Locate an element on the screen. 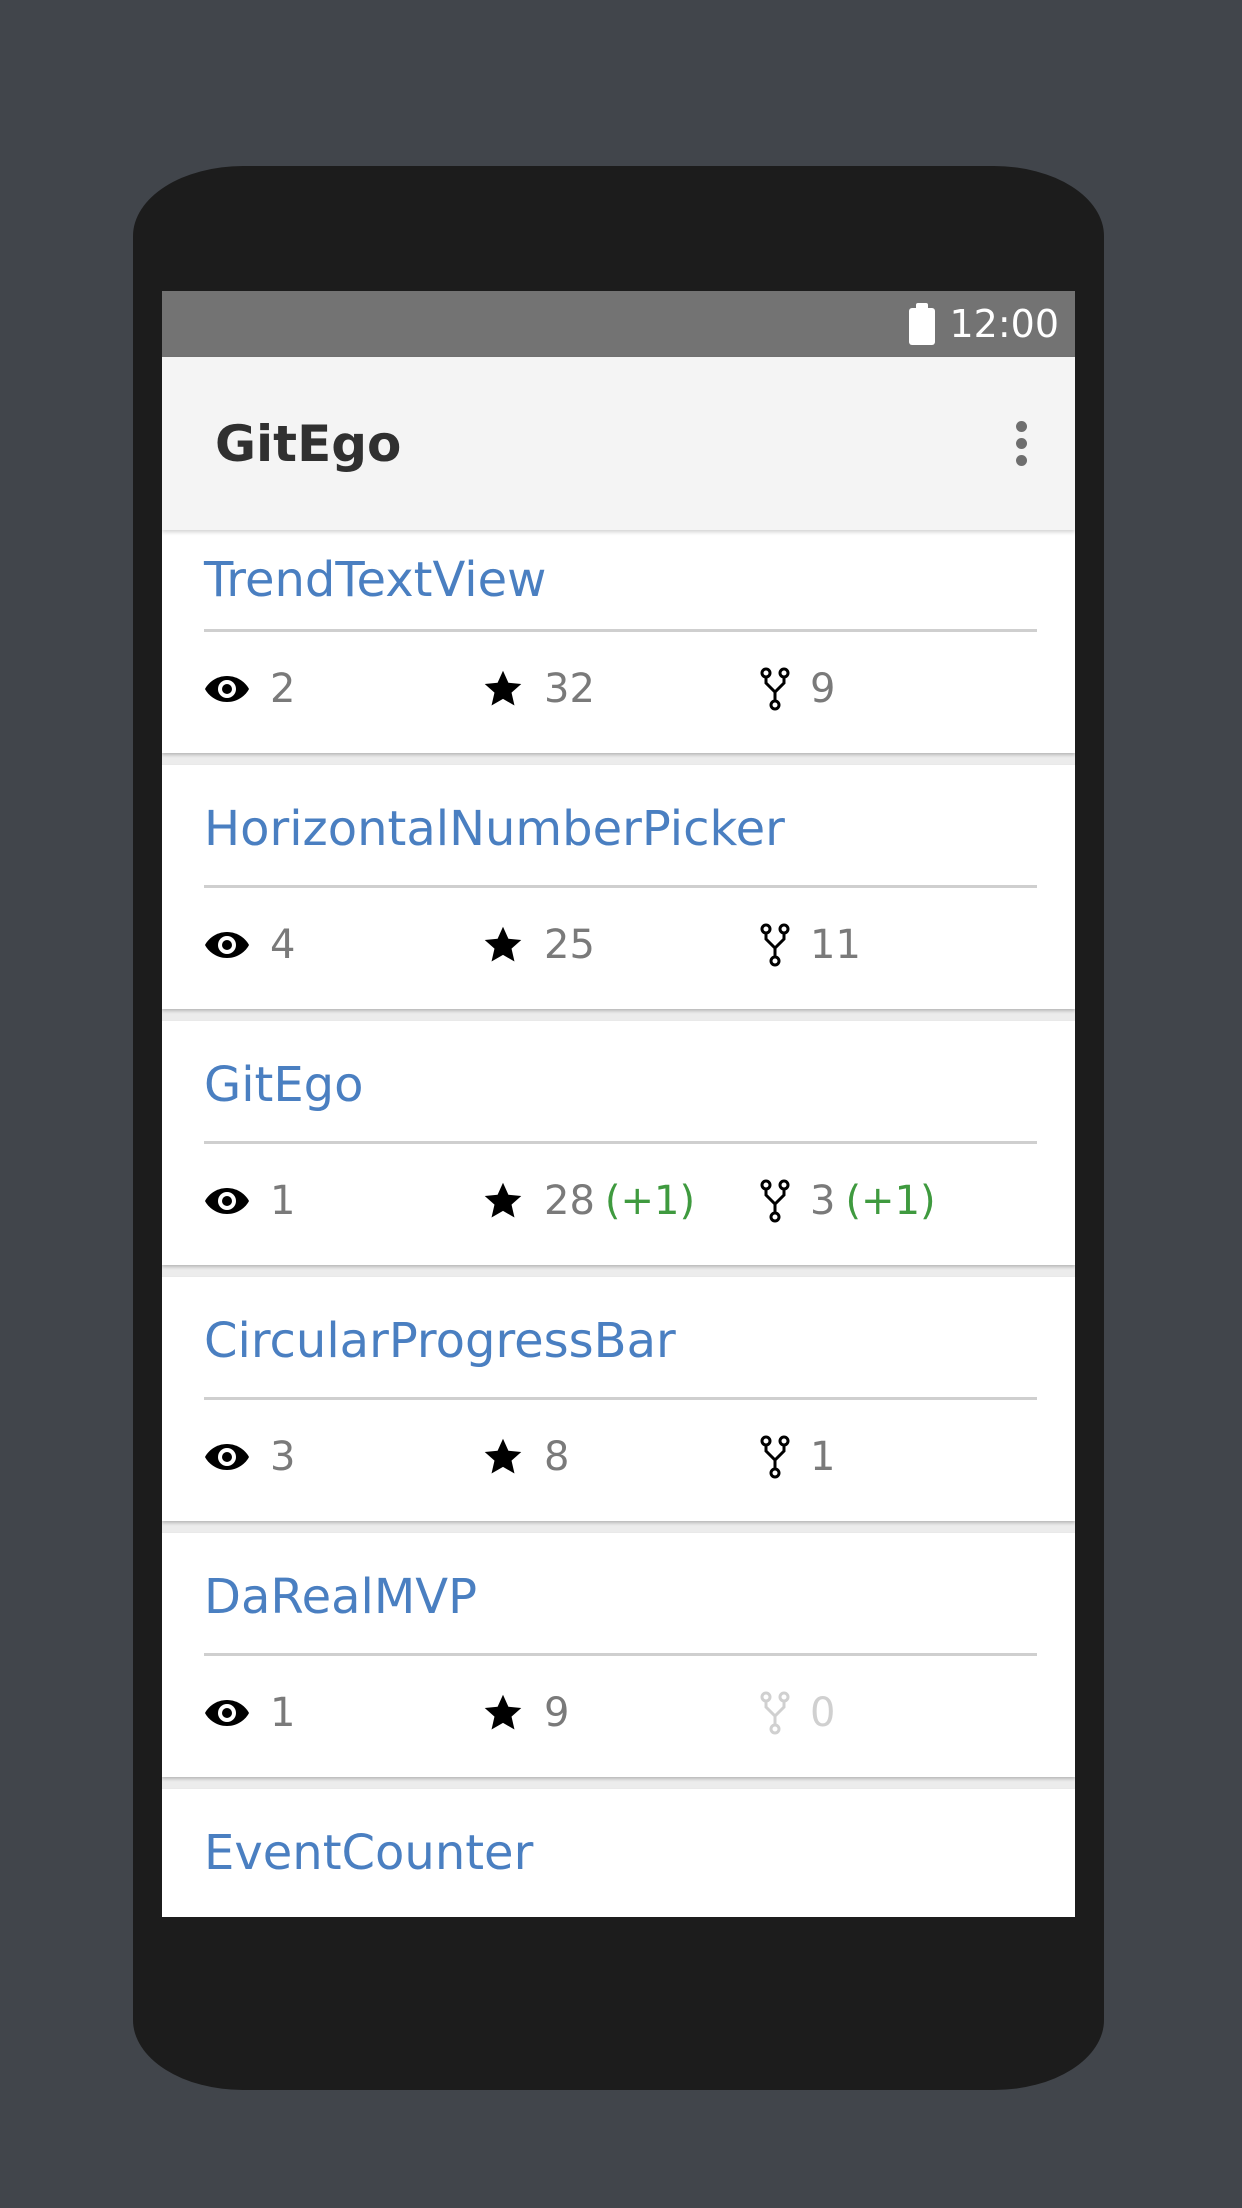 The image size is (1242, 2208). repo-stats: 1 9 0 is located at coordinates (620, 1713).